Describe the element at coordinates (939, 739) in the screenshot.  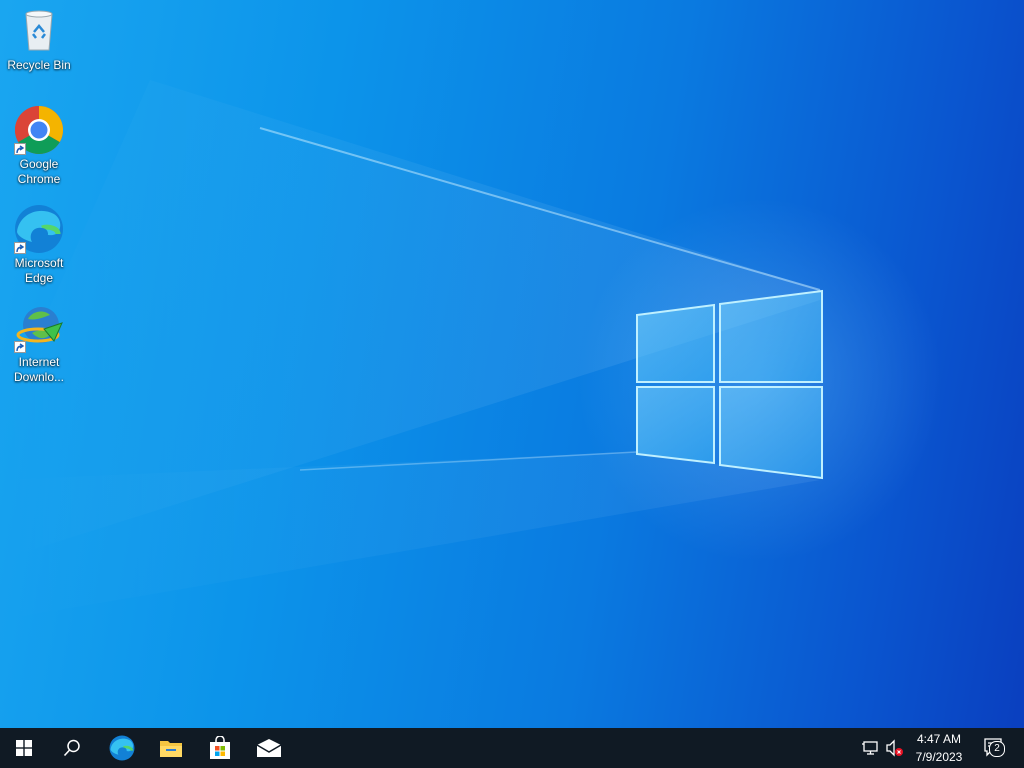
I see `clock-time: 4:47 AM` at that location.